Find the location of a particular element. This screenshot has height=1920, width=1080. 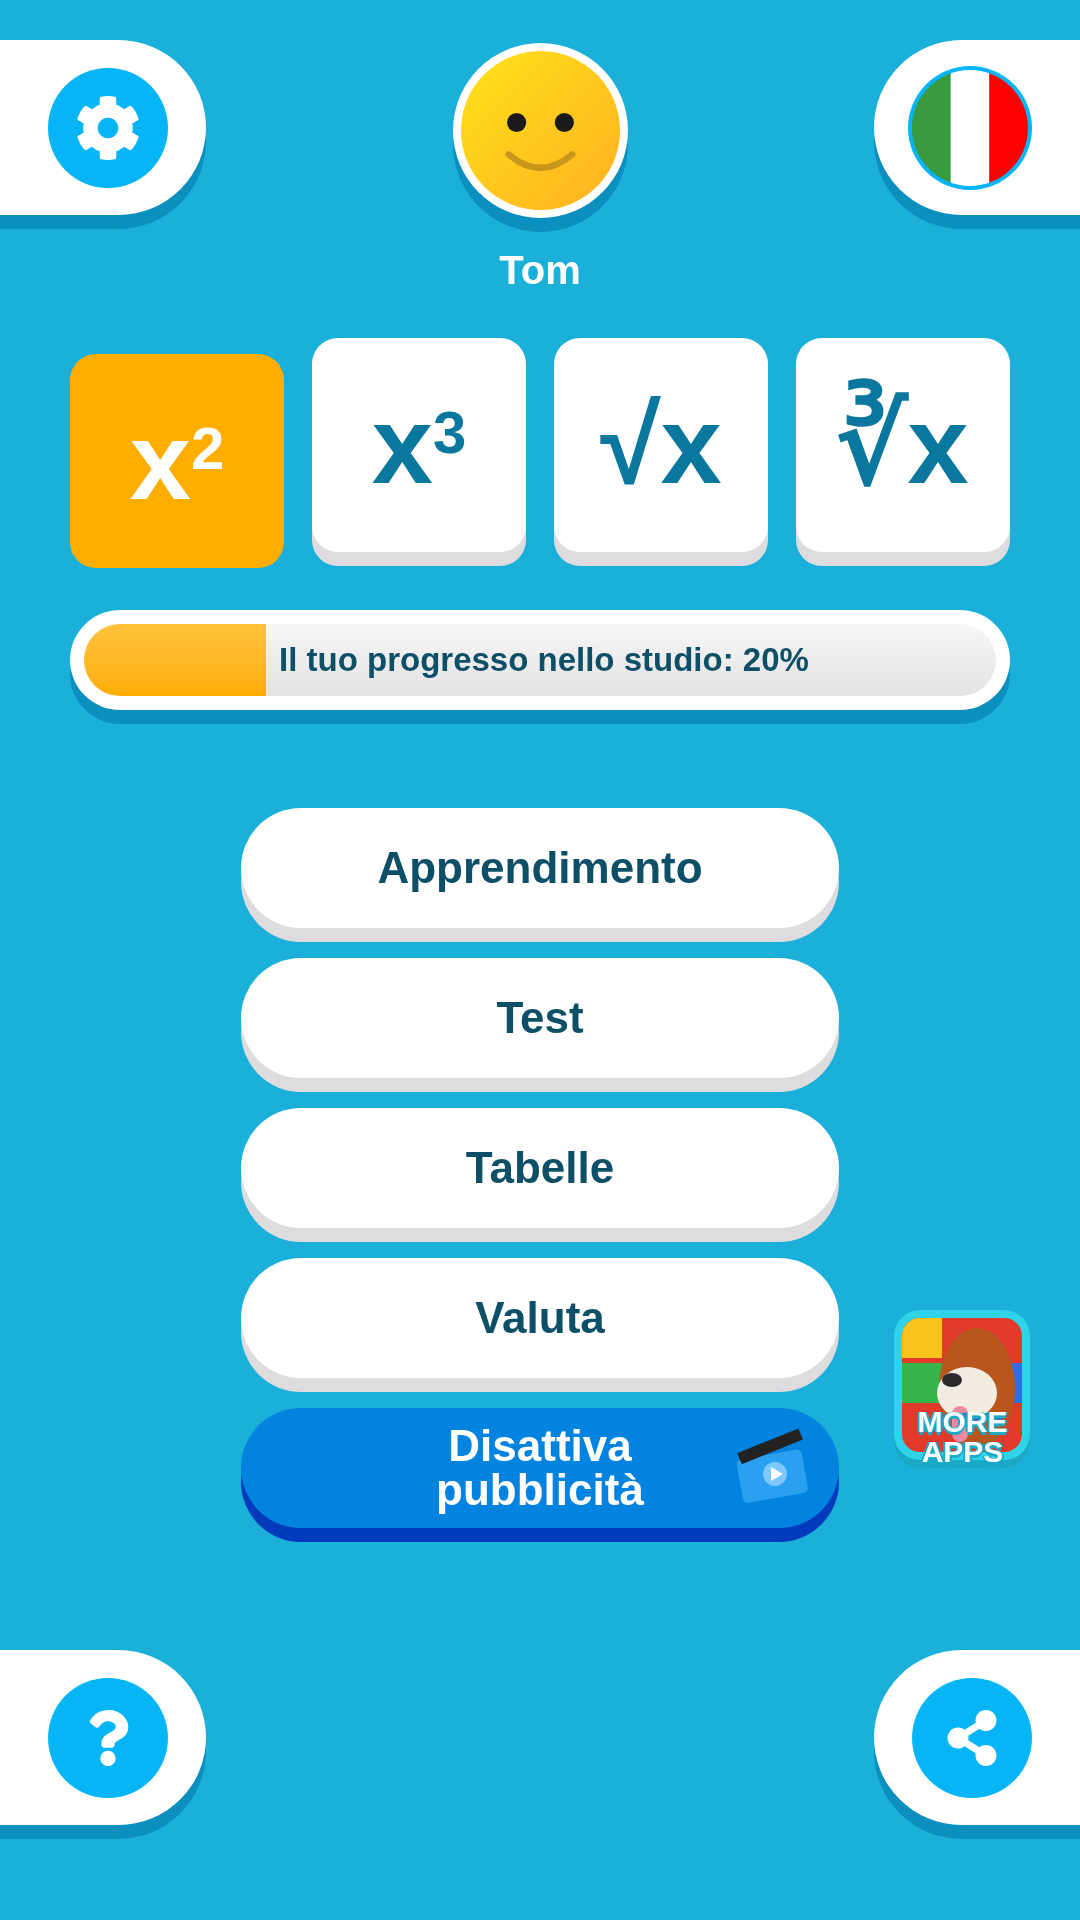

progress-label: Il tuo progresso nello studio: 20% is located at coordinates (544, 660).